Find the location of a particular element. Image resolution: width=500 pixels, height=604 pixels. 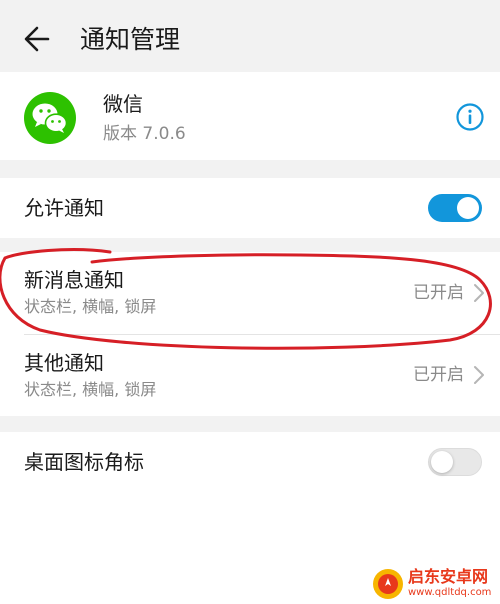

back-button is located at coordinates (38, 40).